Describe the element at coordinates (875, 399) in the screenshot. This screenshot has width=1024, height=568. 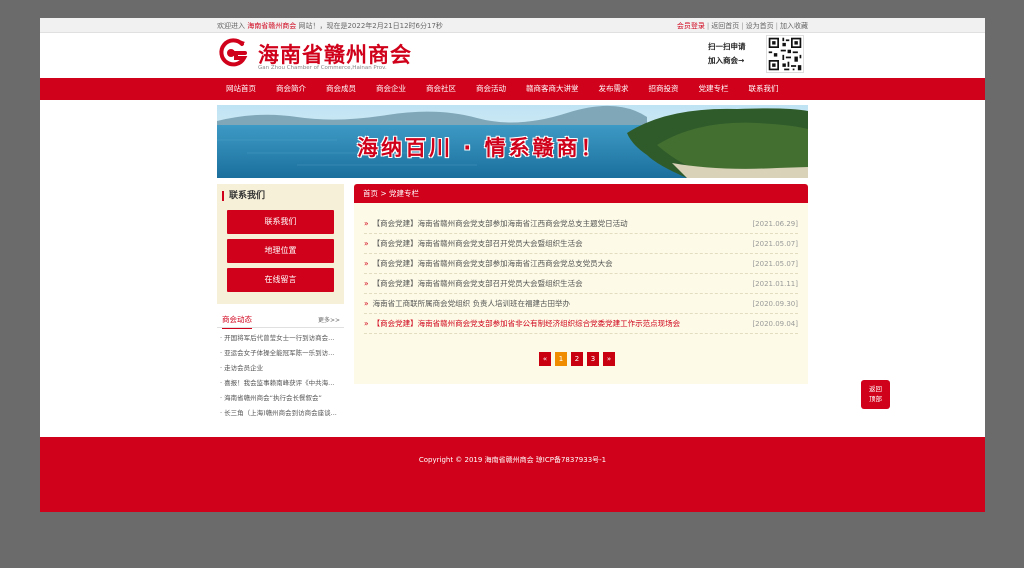
I see `back-to-top-line-2: 顶部` at that location.